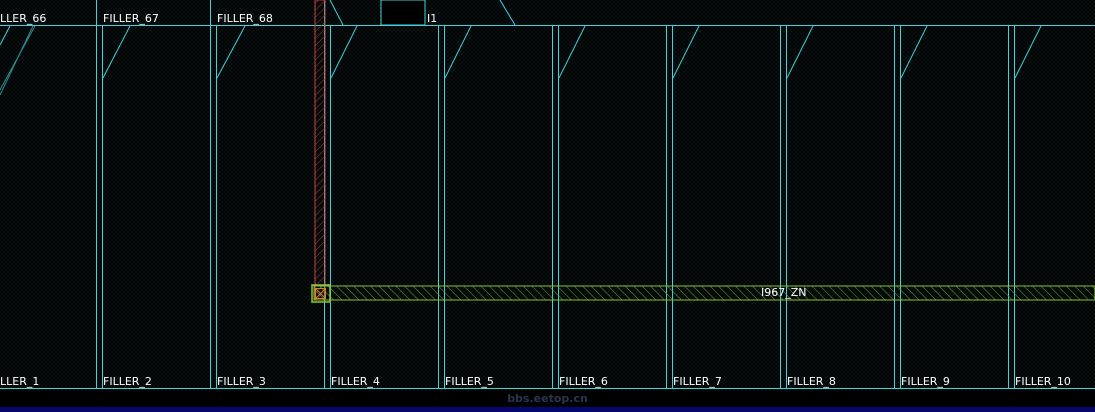  What do you see at coordinates (469, 381) in the screenshot?
I see `cell-label-filler-5: FILLER_5` at bounding box center [469, 381].